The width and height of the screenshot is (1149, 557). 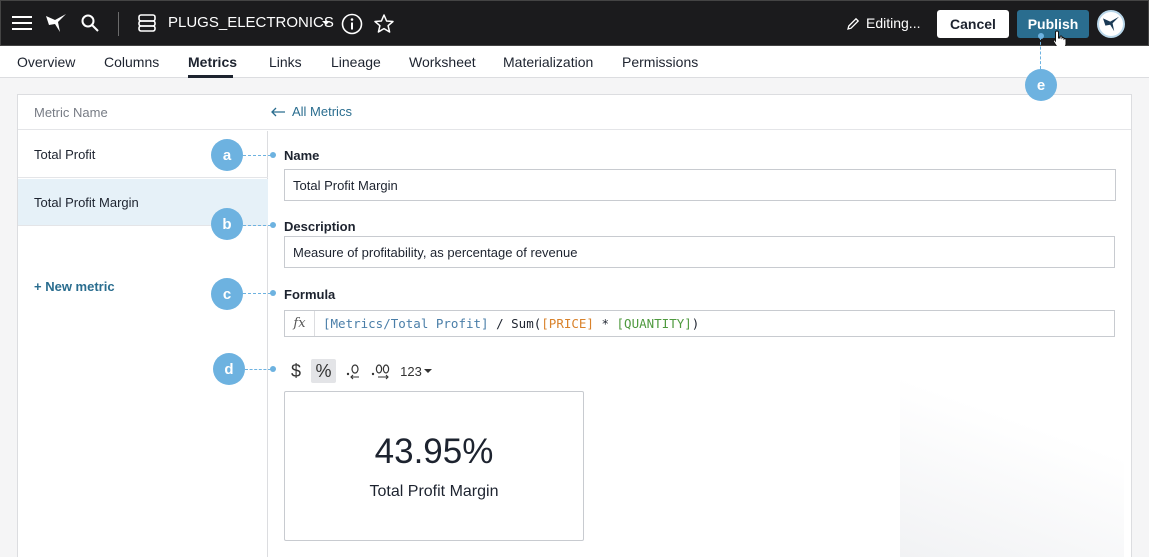 What do you see at coordinates (1041, 85) in the screenshot?
I see `callout-e: e` at bounding box center [1041, 85].